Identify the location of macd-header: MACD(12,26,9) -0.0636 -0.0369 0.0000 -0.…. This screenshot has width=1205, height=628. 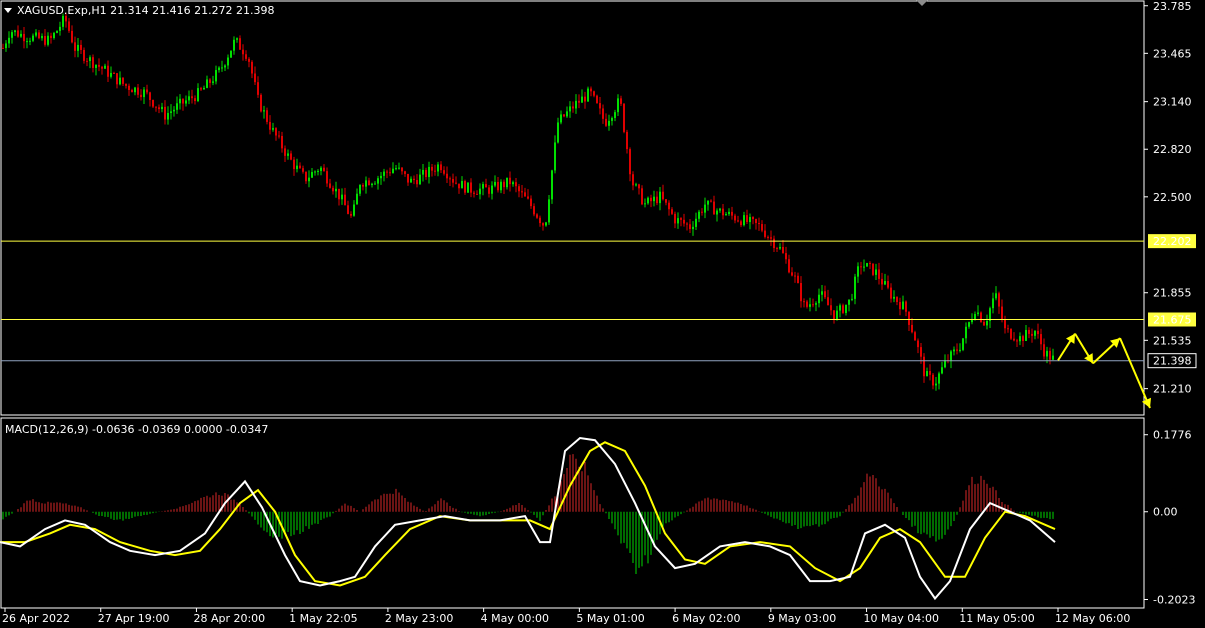
(136, 429).